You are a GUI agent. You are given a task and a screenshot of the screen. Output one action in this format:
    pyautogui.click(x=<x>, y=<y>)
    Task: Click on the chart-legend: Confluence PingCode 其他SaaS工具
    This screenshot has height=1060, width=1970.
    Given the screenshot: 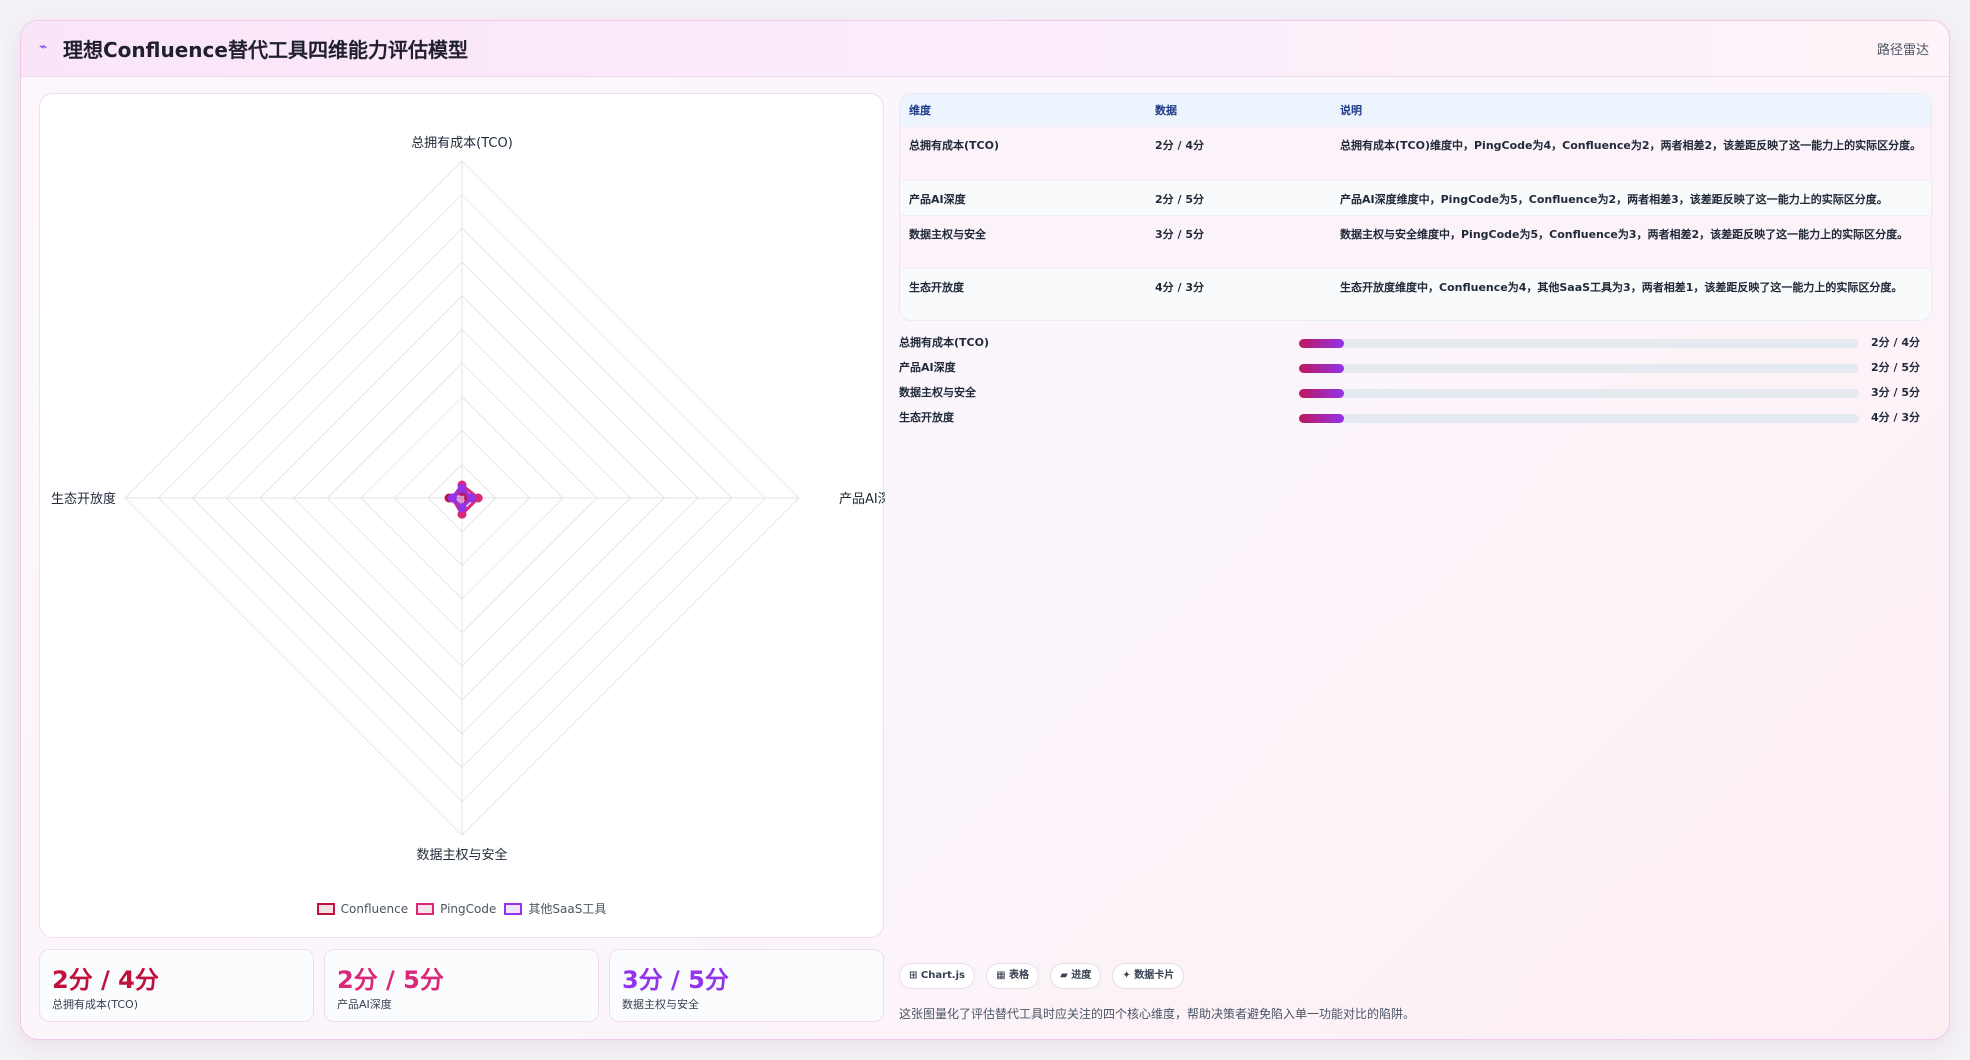 What is the action you would take?
    pyautogui.click(x=461, y=909)
    